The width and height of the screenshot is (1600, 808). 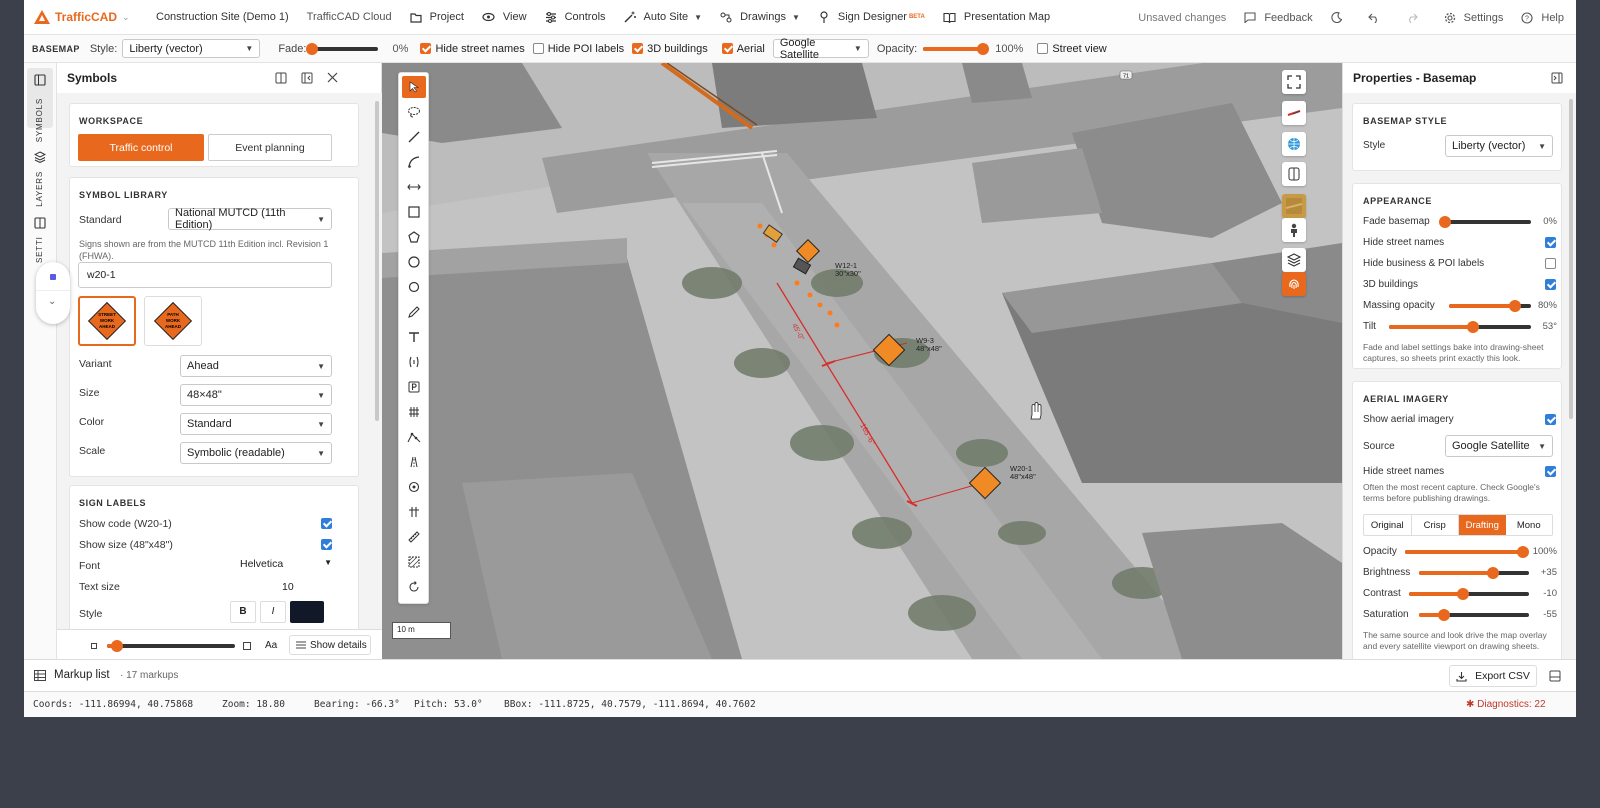 What do you see at coordinates (1294, 230) in the screenshot?
I see `street-view-button` at bounding box center [1294, 230].